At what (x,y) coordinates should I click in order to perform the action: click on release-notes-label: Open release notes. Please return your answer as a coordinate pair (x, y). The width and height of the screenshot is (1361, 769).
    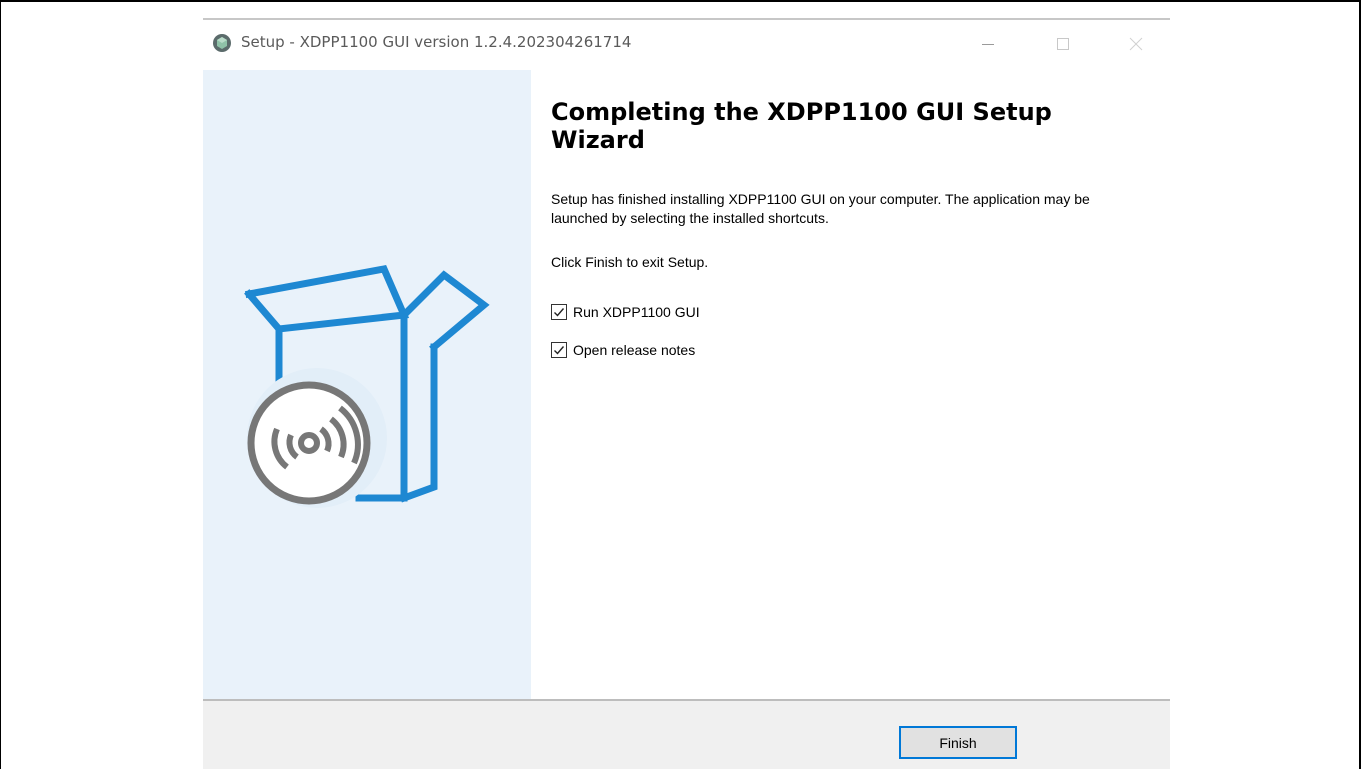
    Looking at the image, I should click on (634, 350).